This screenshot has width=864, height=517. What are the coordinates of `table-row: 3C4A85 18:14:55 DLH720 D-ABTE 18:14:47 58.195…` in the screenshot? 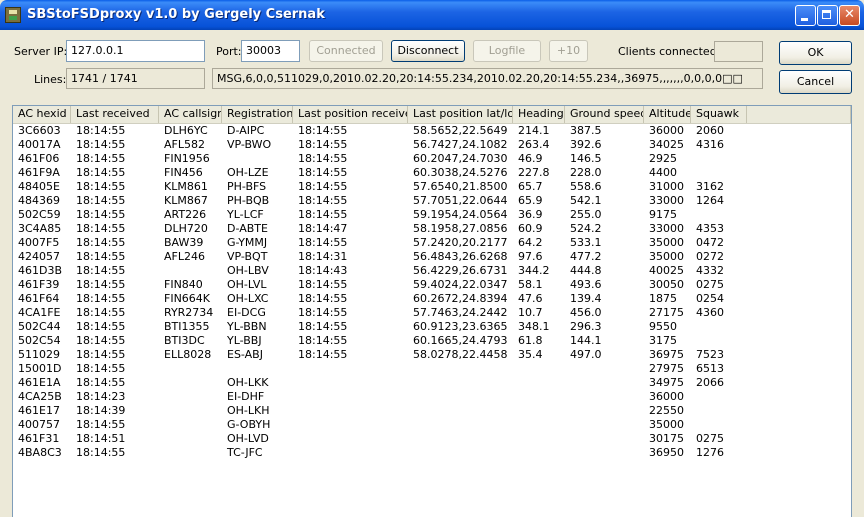 It's located at (432, 229).